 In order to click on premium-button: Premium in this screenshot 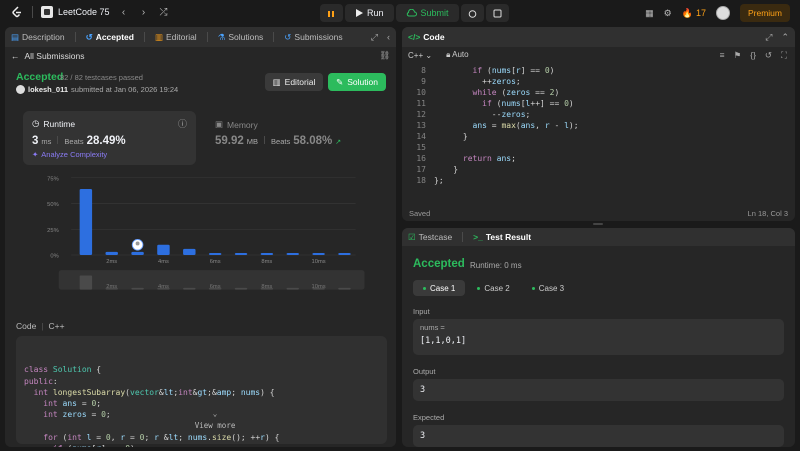, I will do `click(764, 13)`.